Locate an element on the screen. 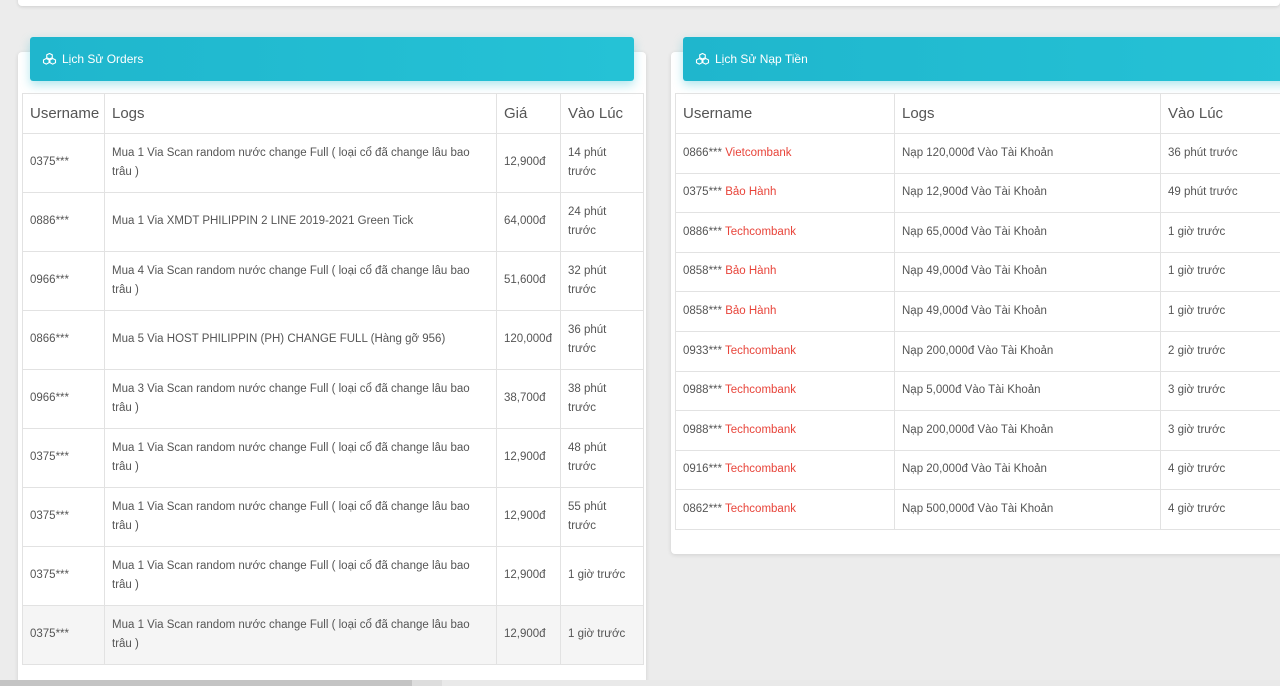  col-logs: Logs is located at coordinates (300, 113).